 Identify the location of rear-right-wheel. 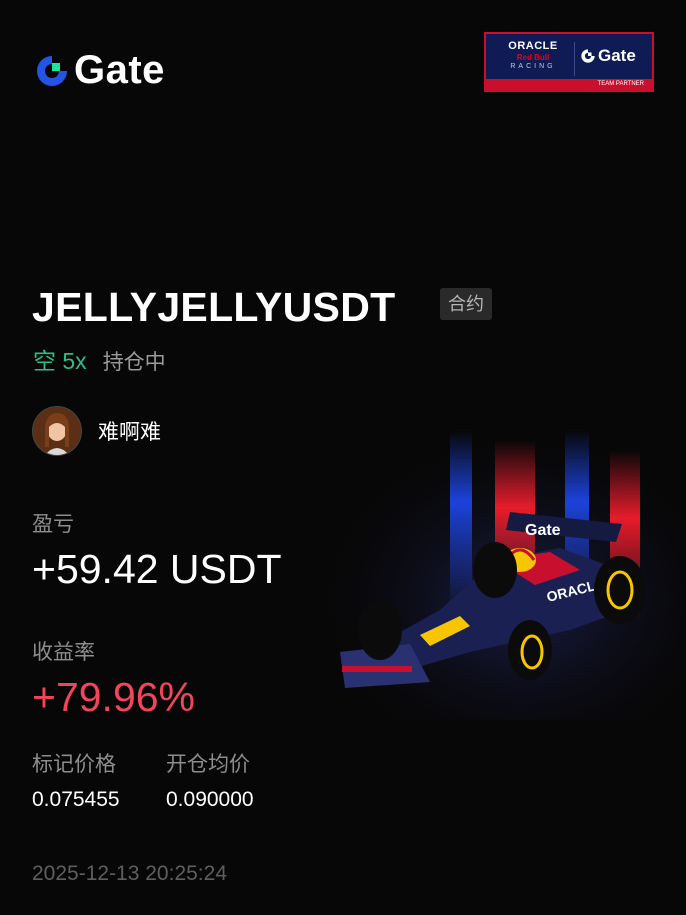
(620, 590).